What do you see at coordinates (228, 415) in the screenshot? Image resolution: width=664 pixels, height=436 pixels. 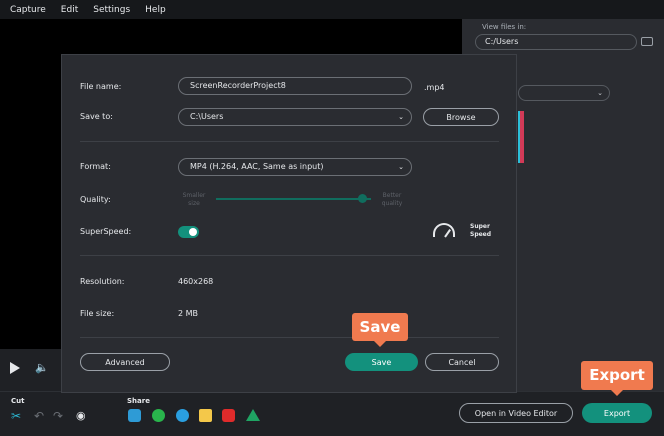 I see `youtube-icon` at bounding box center [228, 415].